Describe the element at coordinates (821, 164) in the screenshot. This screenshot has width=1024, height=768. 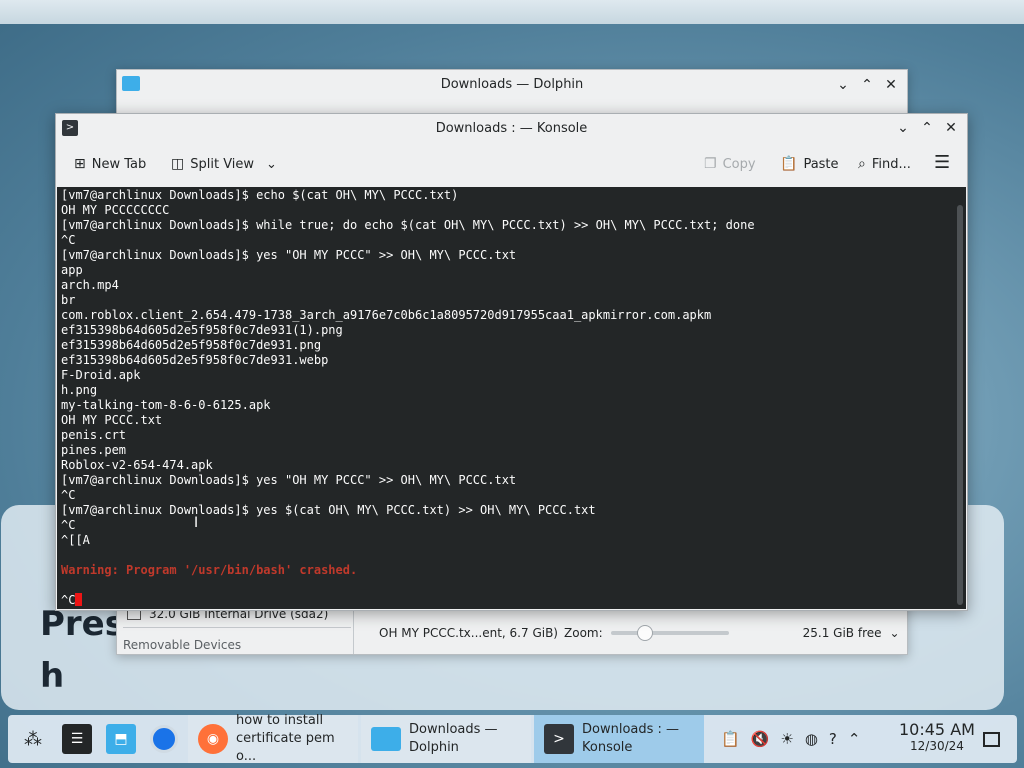
I see `paste-label: Paste` at that location.